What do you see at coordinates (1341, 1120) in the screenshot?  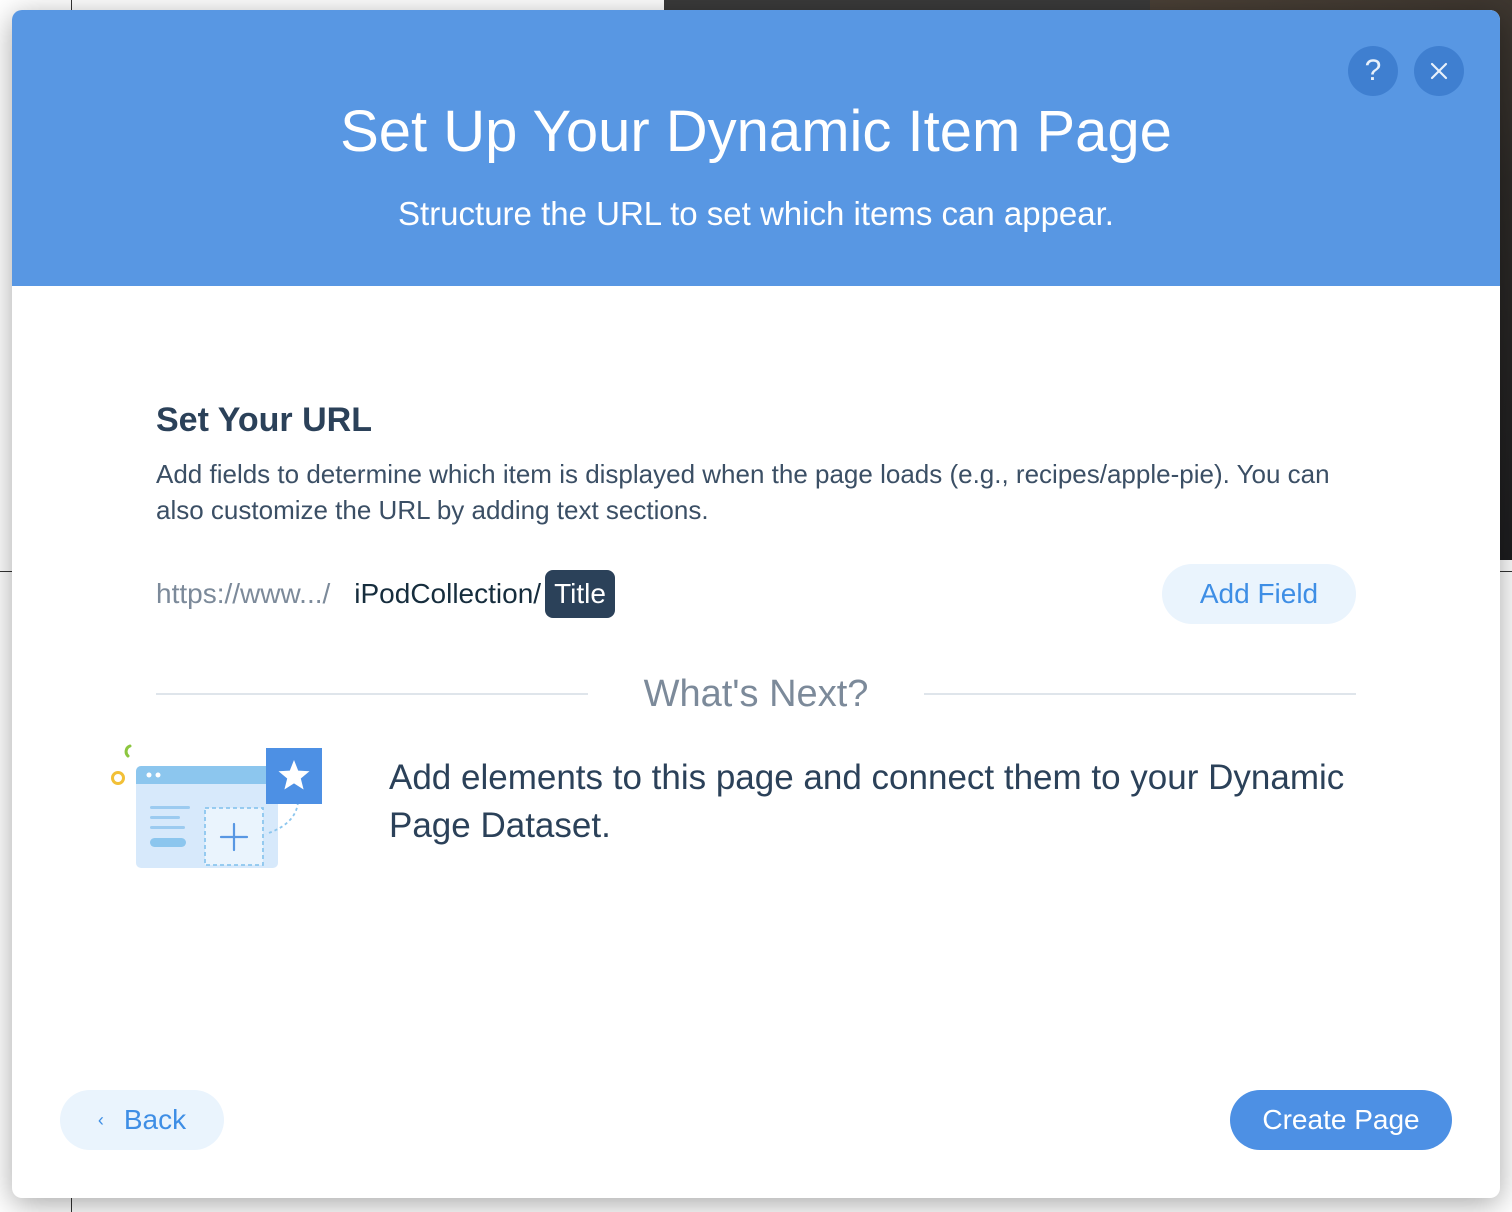 I see `create-page-button: Create Page` at bounding box center [1341, 1120].